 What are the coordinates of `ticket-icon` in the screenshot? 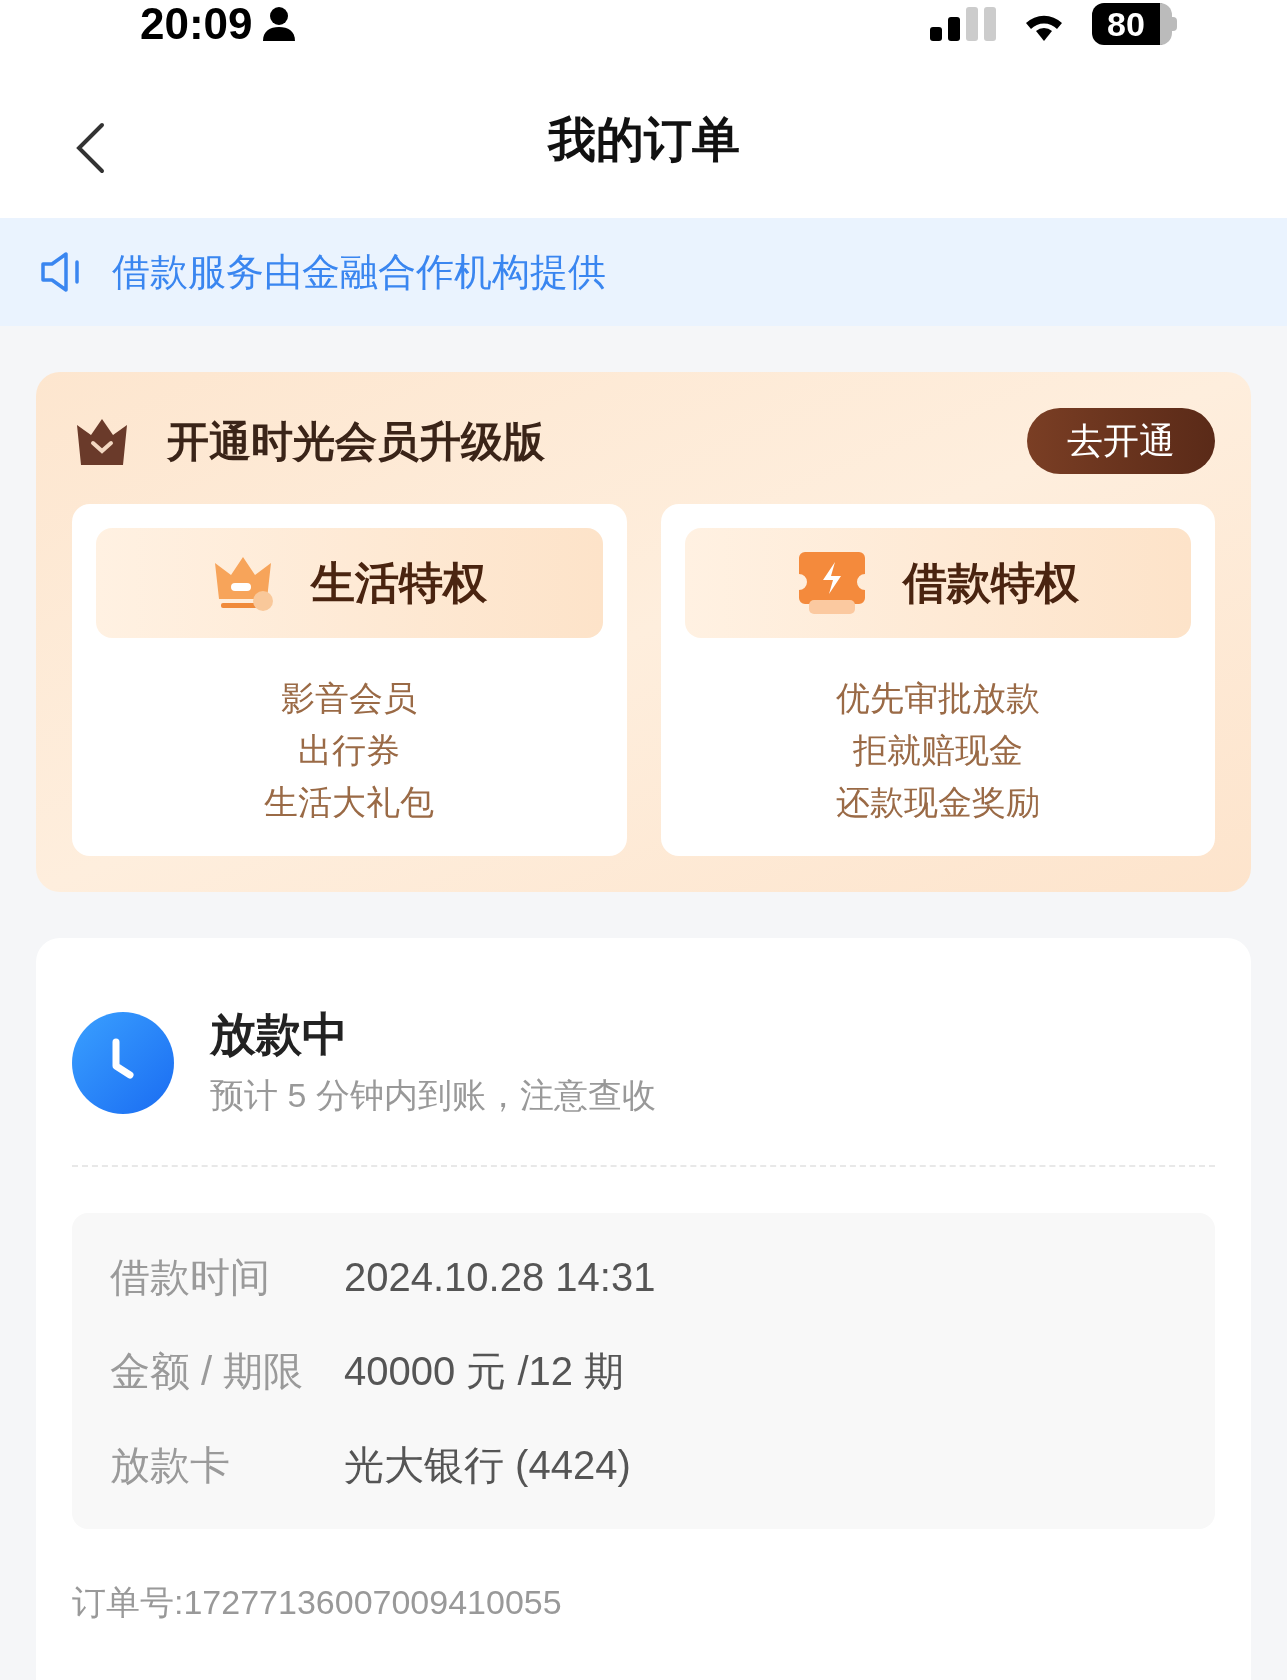 It's located at (831, 583).